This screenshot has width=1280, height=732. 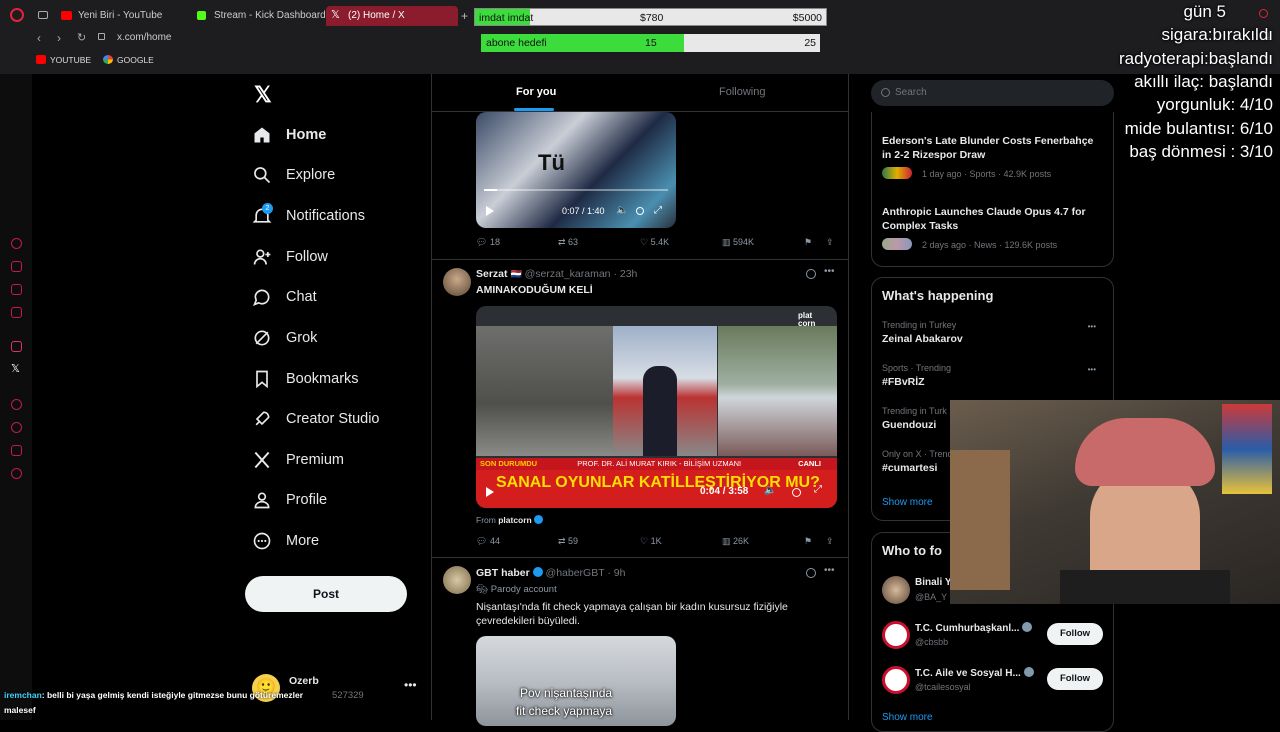 I want to click on nav-item-notifications: Notifications 2, so click(x=308, y=216).